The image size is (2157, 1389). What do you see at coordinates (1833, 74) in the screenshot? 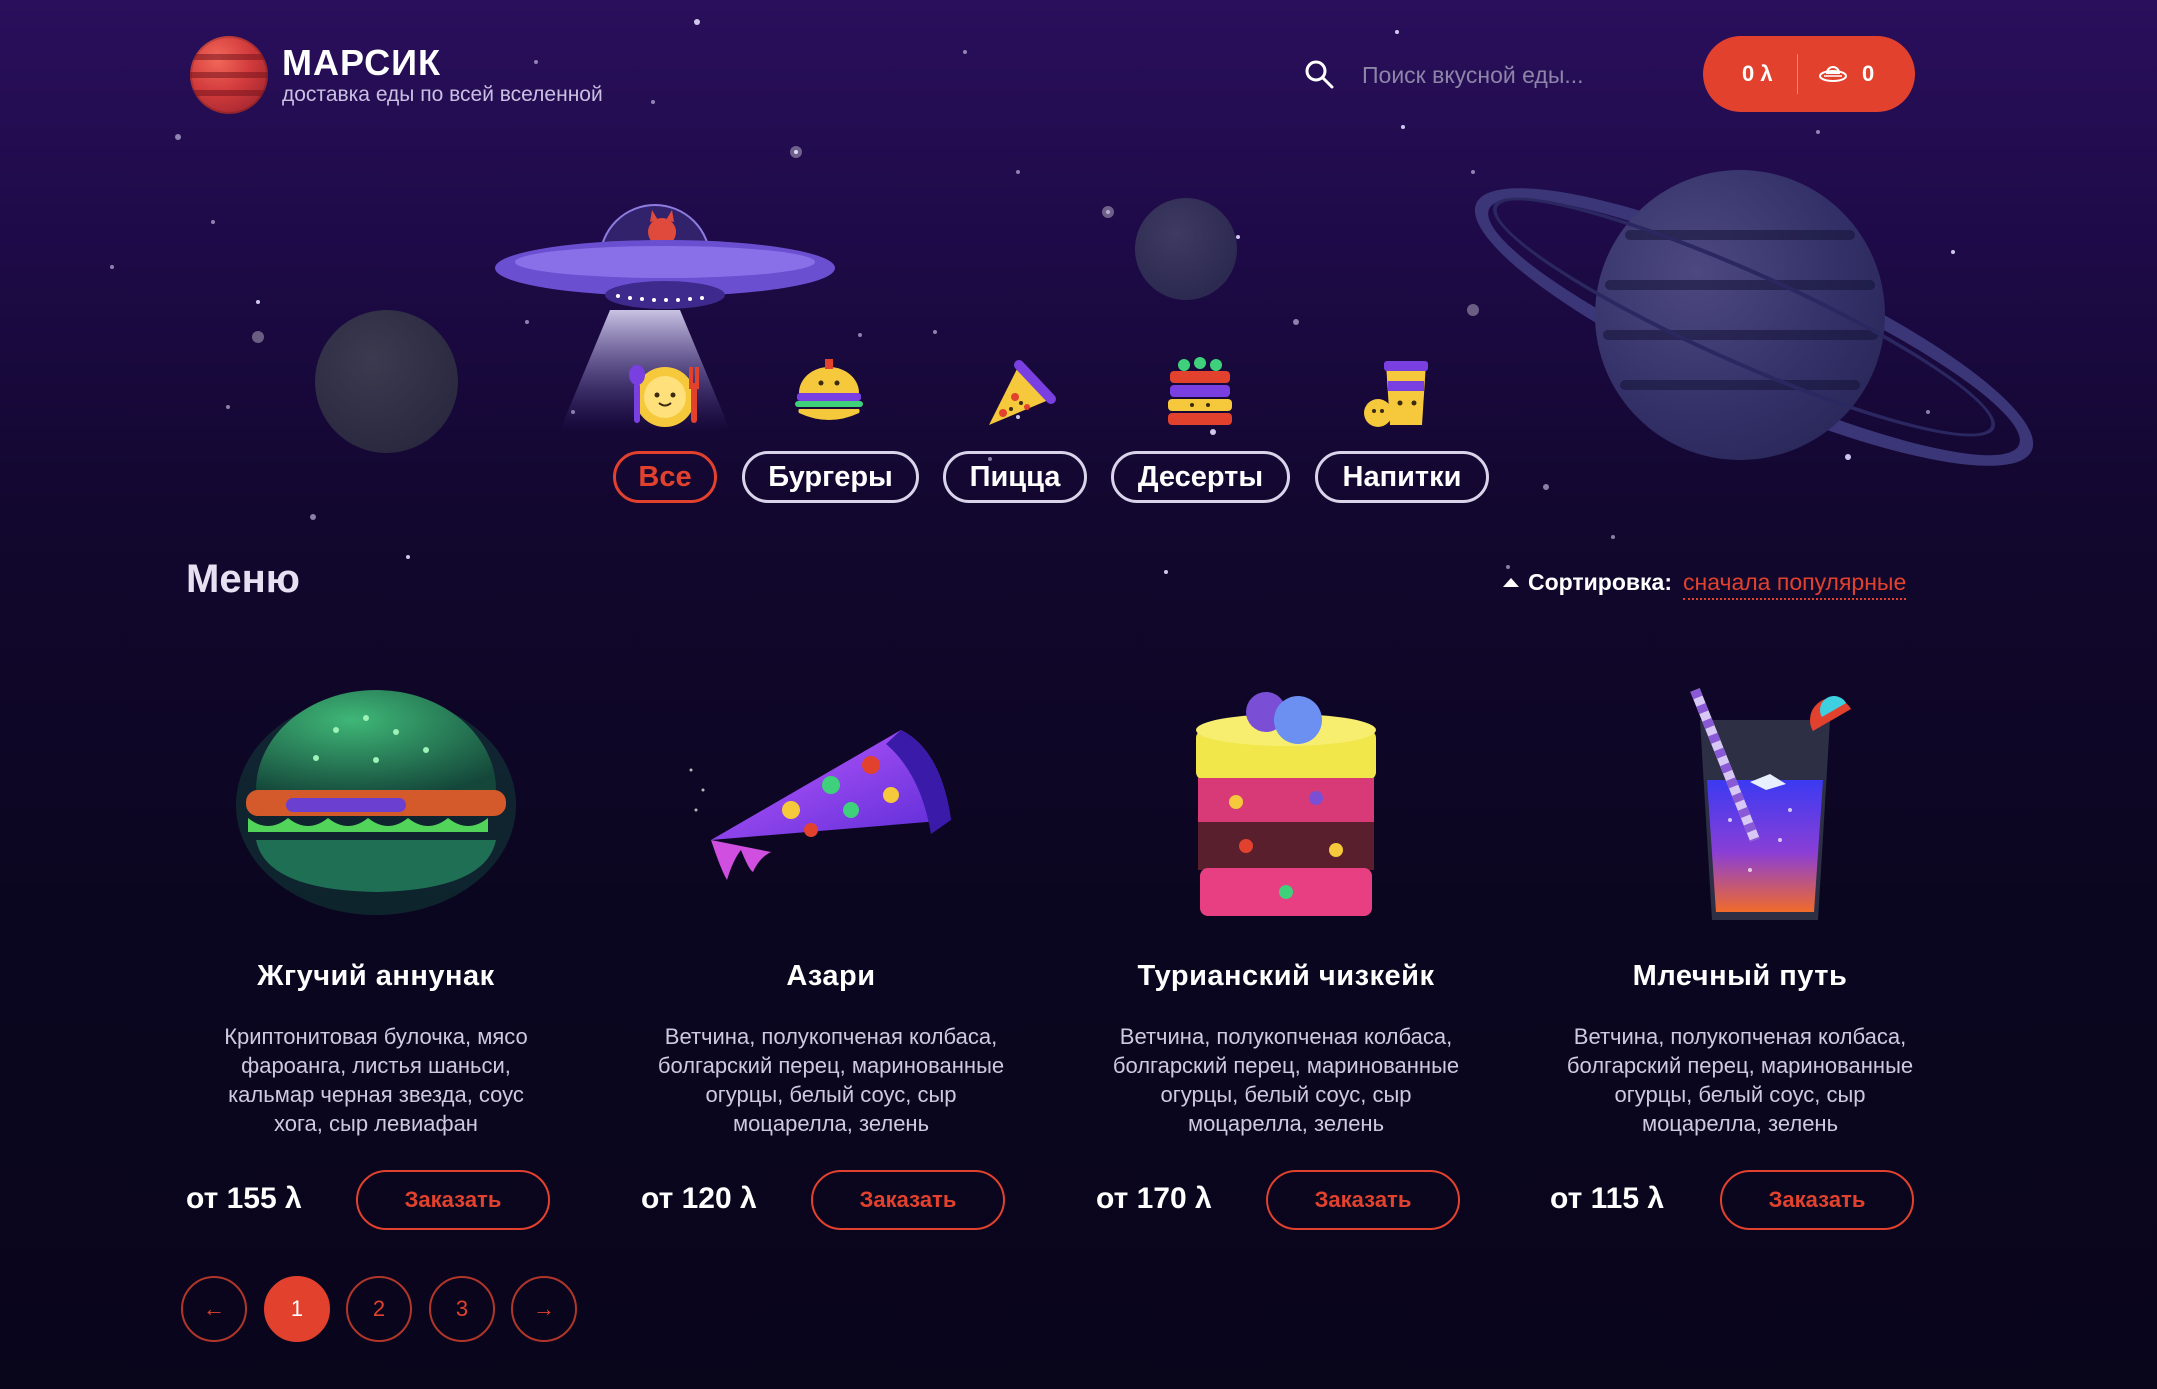
I see `ufo-cart-icon` at bounding box center [1833, 74].